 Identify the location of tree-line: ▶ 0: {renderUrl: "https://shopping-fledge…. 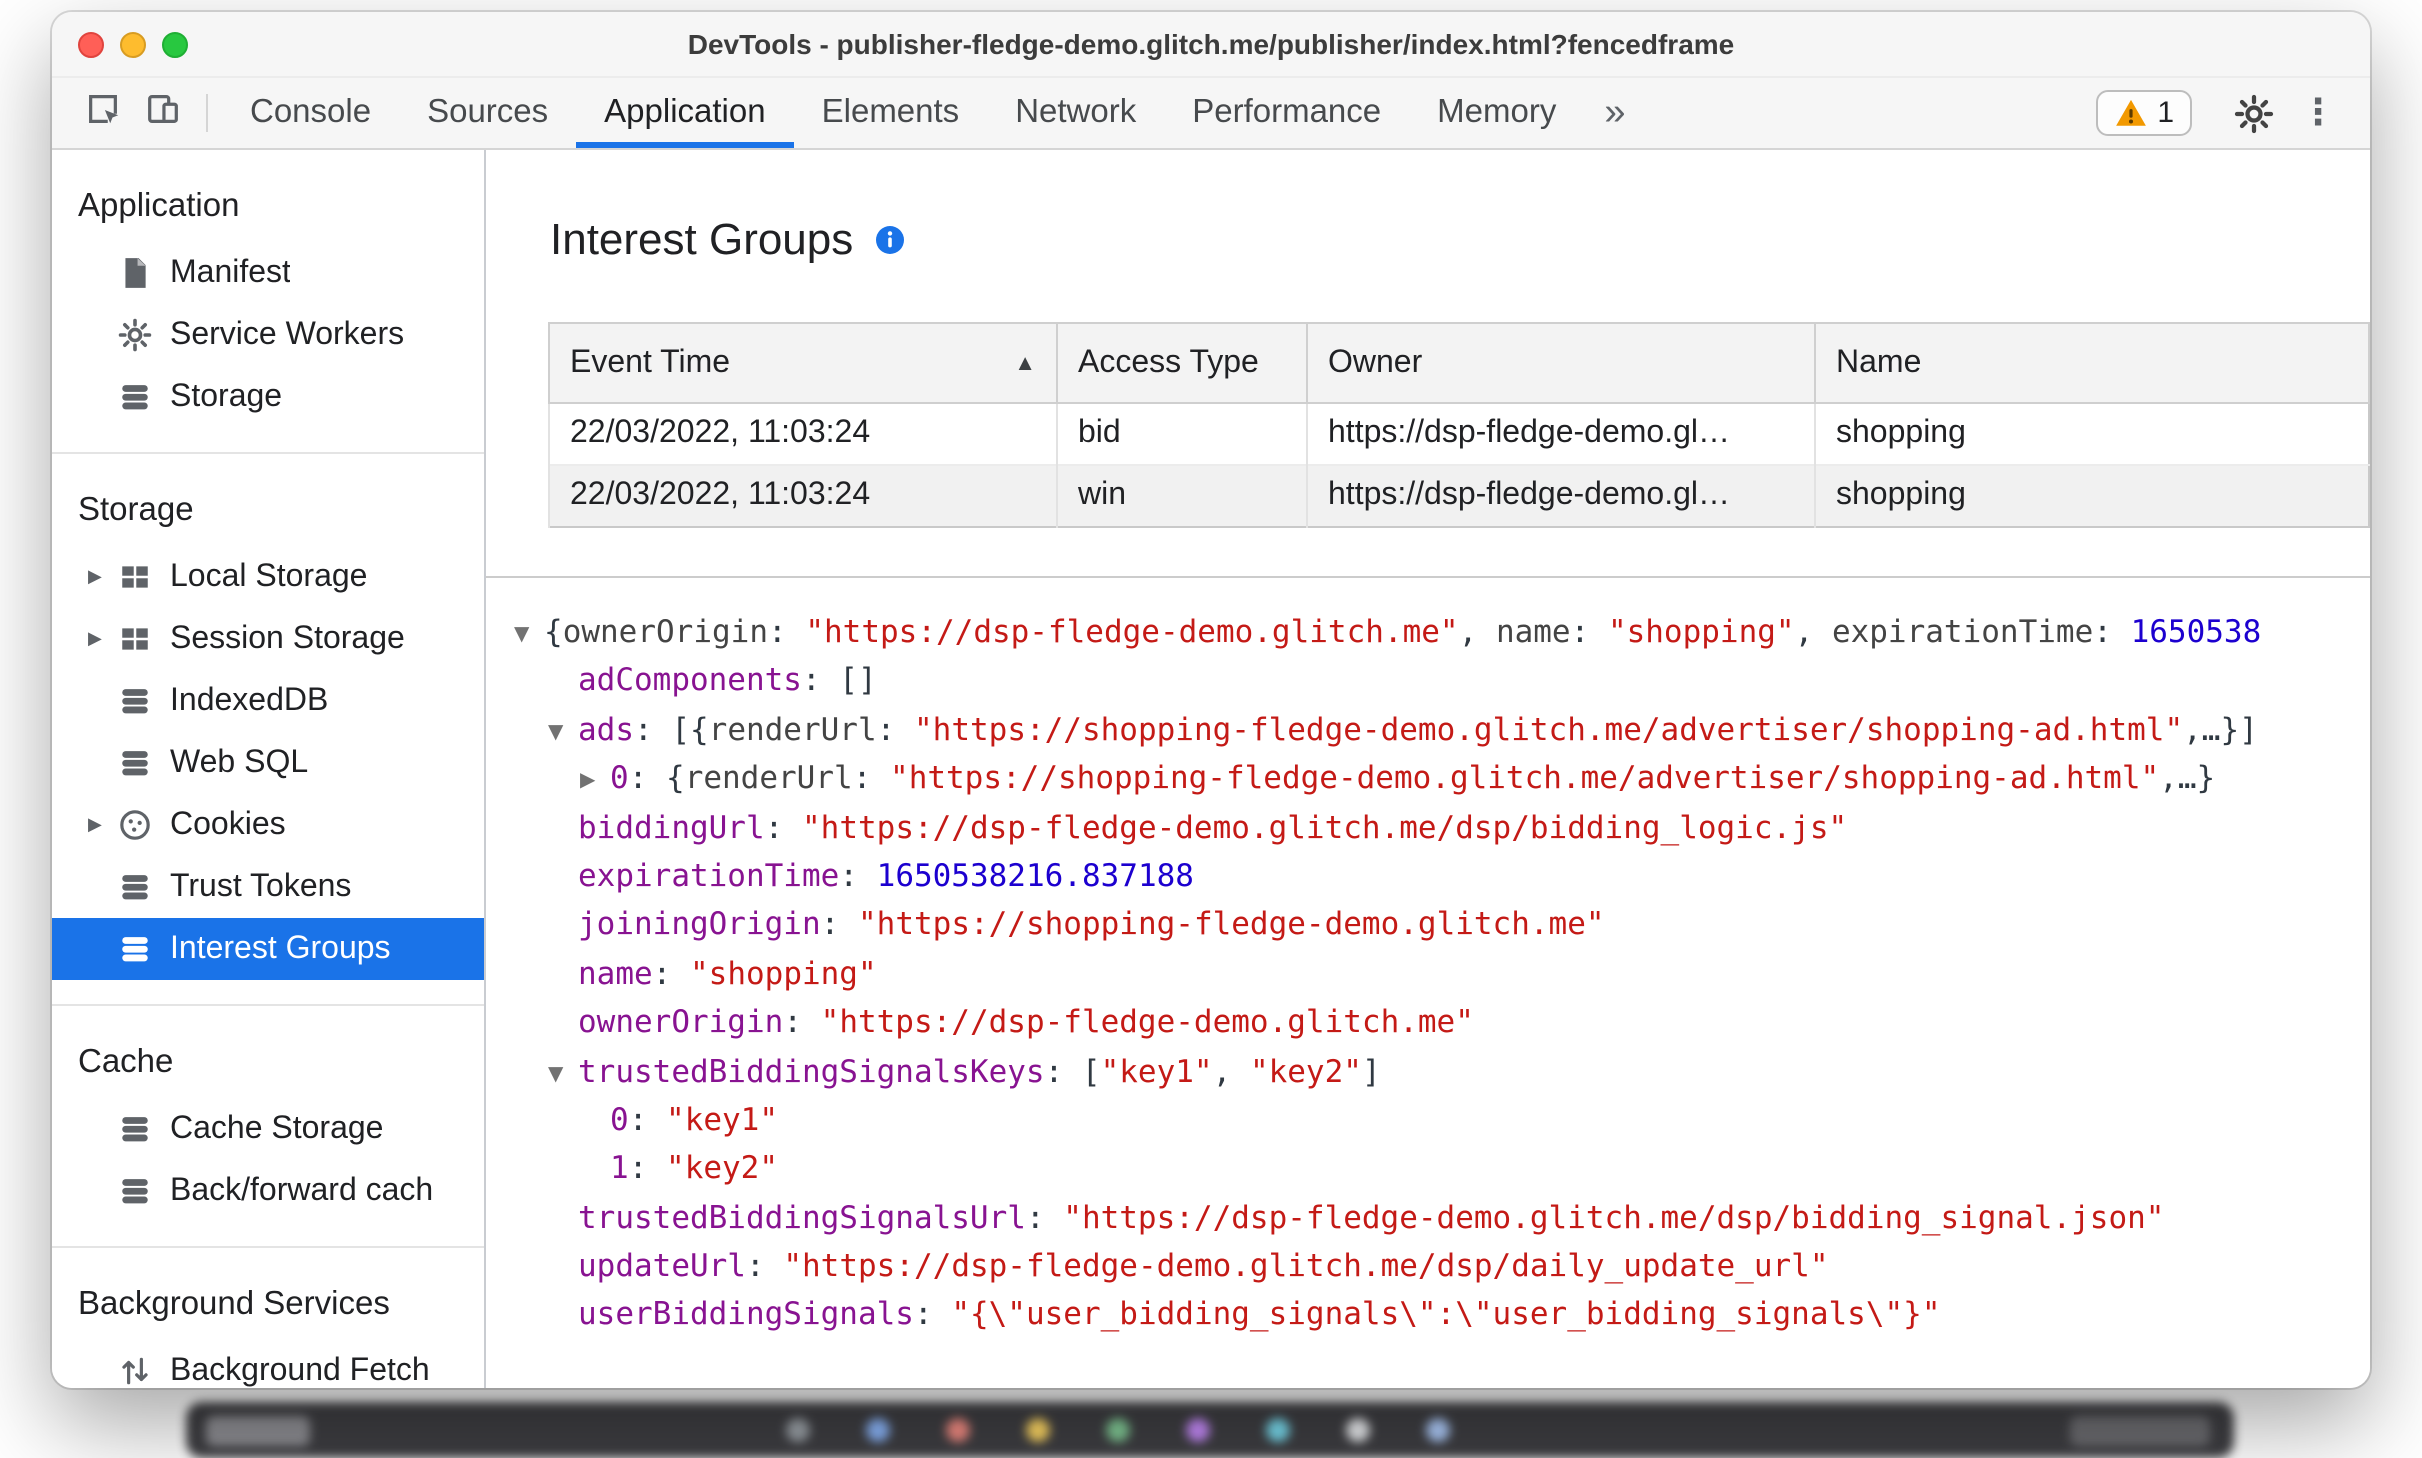
(1428, 778).